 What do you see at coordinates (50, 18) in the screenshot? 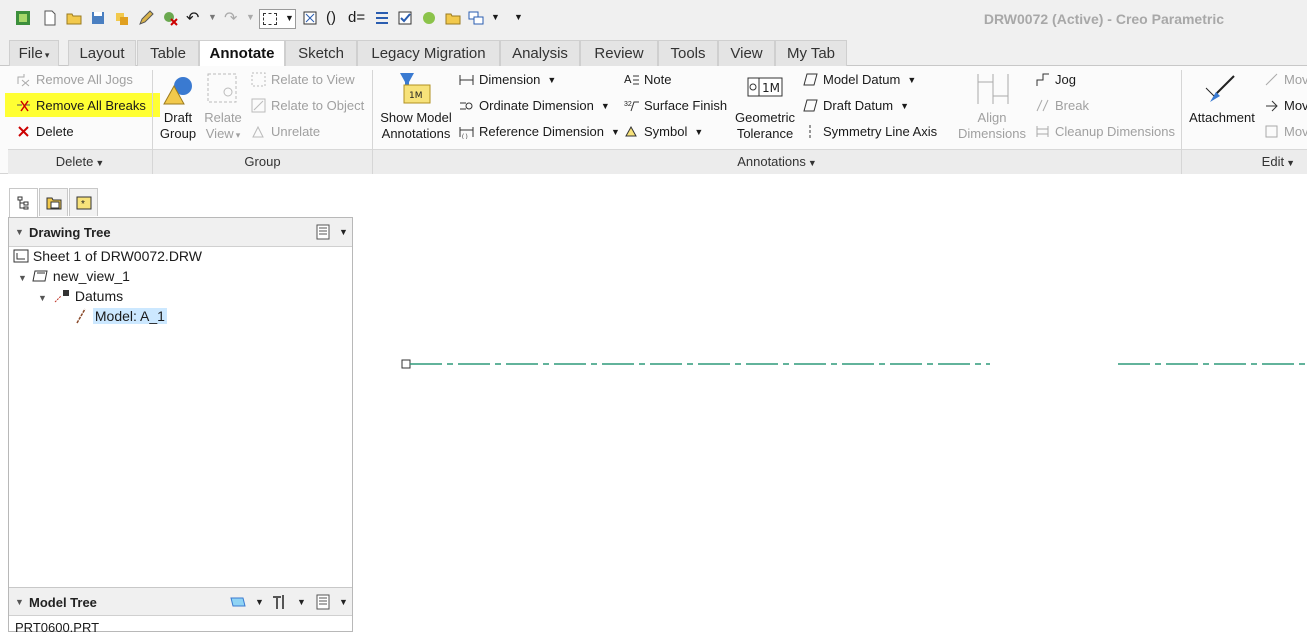
I see `new-icon` at bounding box center [50, 18].